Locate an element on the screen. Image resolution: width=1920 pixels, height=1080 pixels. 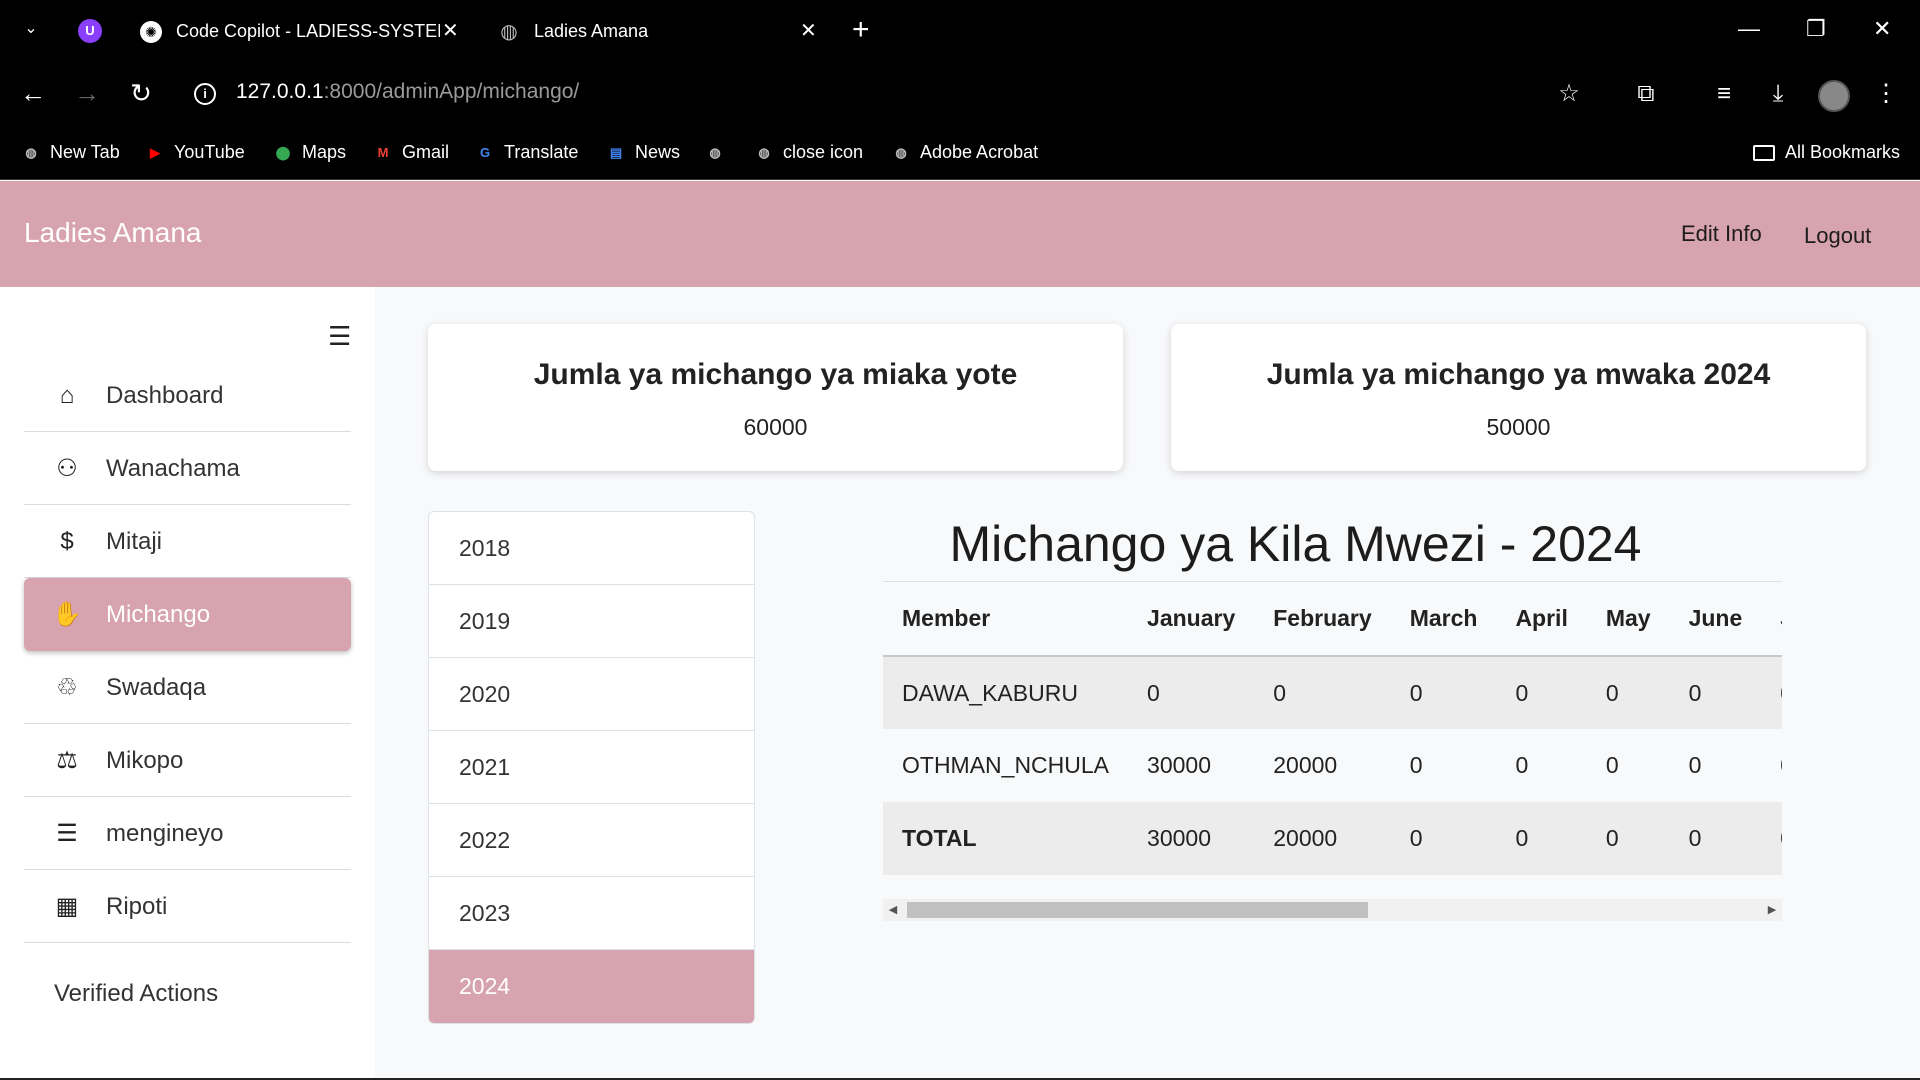
edit-info-link: Edit Info is located at coordinates (1721, 234).